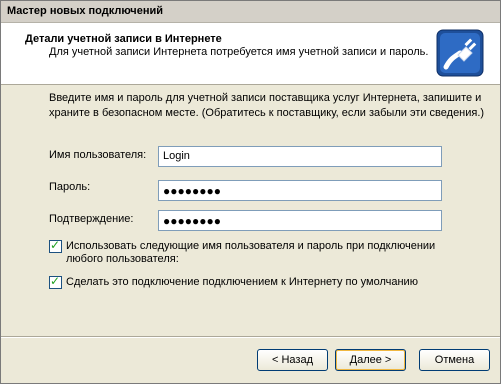 Image resolution: width=503 pixels, height=386 pixels. What do you see at coordinates (292, 360) in the screenshot?
I see `back-button: < Назад` at bounding box center [292, 360].